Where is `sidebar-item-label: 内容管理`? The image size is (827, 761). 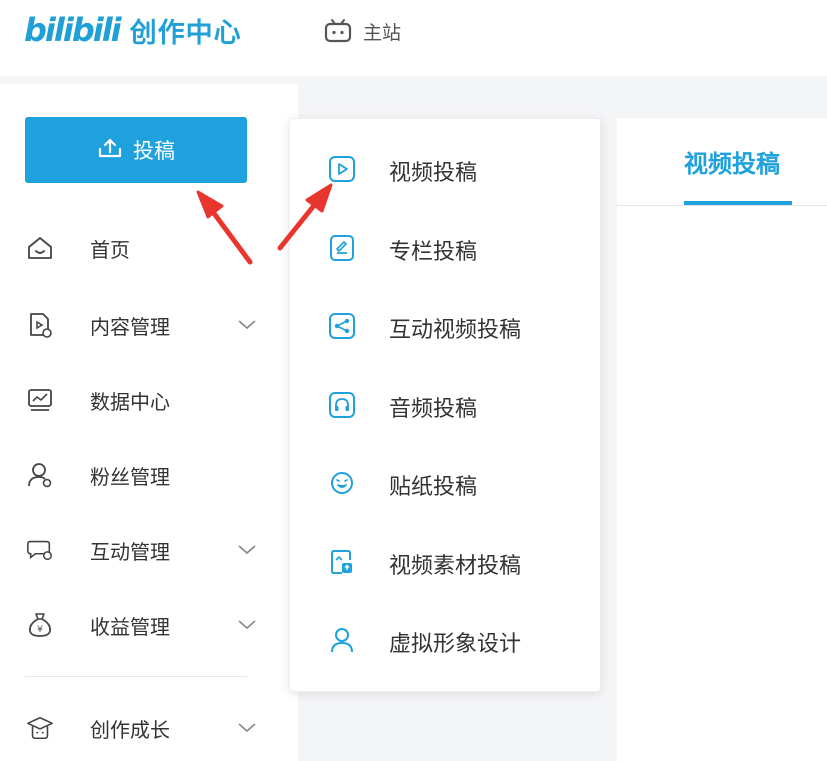
sidebar-item-label: 内容管理 is located at coordinates (130, 327).